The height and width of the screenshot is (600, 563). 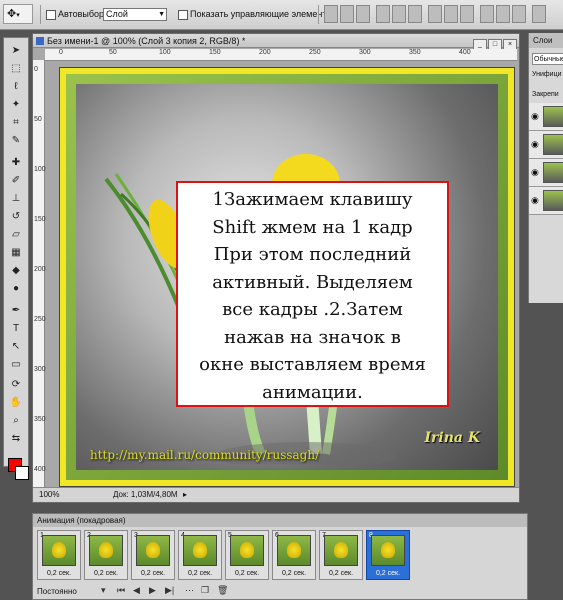 I want to click on auto-select-checkbox, so click(x=51, y=15).